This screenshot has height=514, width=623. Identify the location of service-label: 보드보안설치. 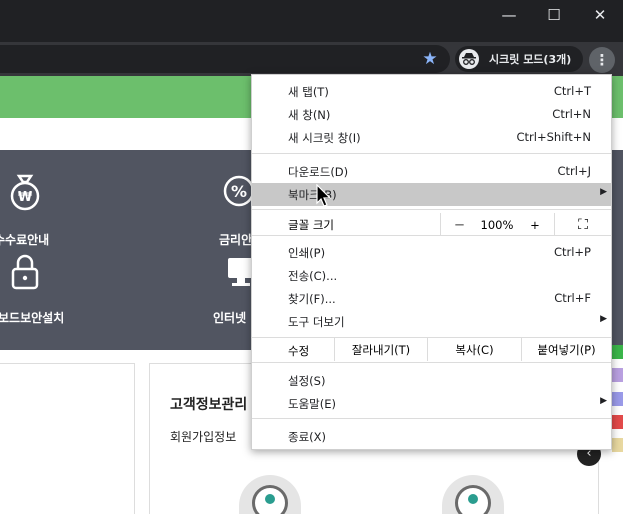
(32, 317).